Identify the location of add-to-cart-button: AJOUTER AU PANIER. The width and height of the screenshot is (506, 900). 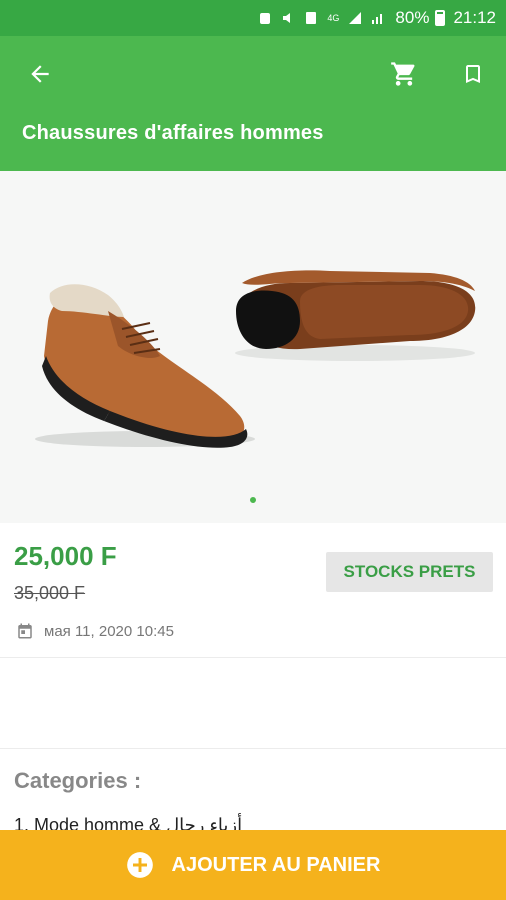
(253, 865).